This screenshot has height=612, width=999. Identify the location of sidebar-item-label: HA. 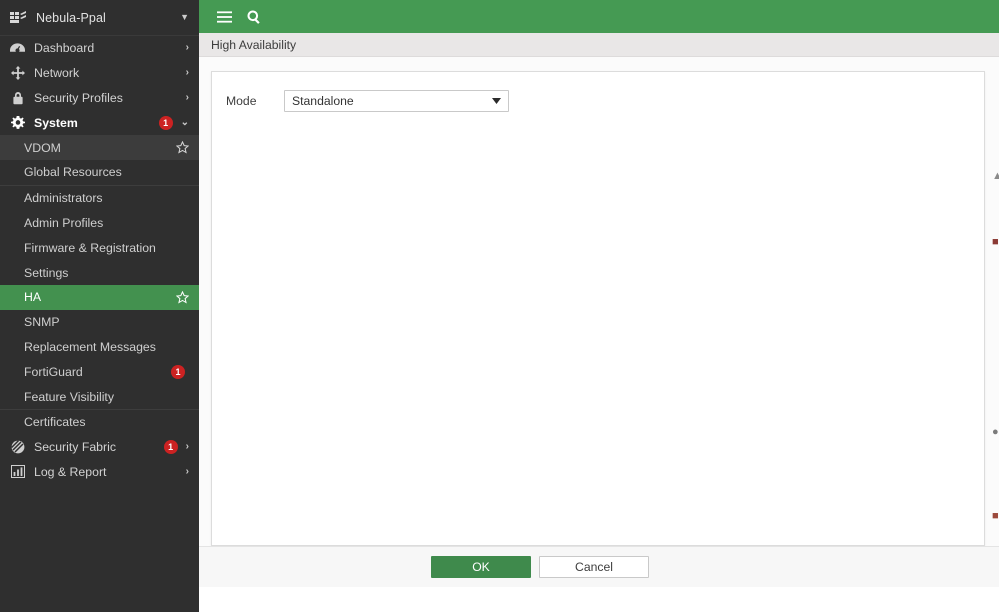
(33, 297).